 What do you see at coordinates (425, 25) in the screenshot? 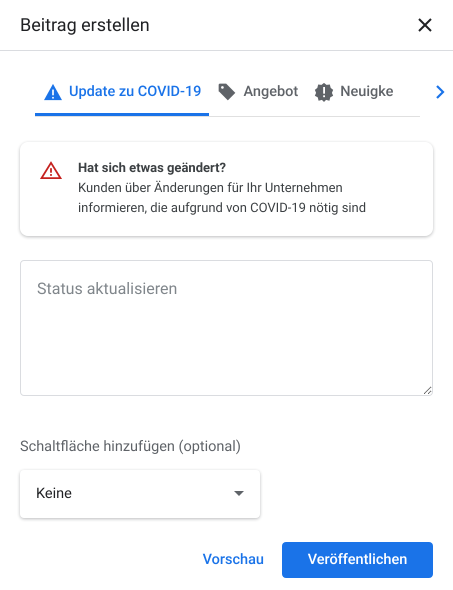
I see `close-icon` at bounding box center [425, 25].